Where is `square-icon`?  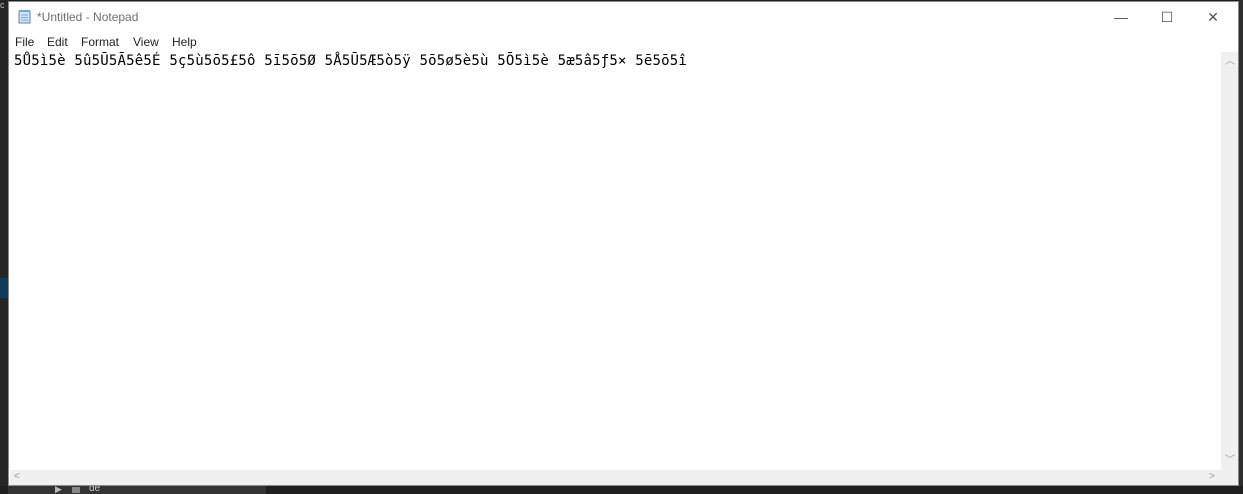 square-icon is located at coordinates (76, 490).